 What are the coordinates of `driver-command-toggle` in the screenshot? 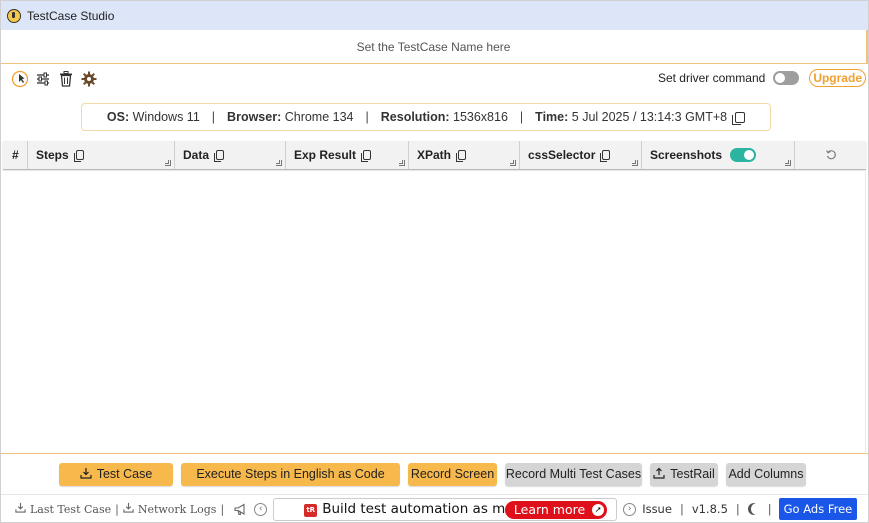 It's located at (786, 78).